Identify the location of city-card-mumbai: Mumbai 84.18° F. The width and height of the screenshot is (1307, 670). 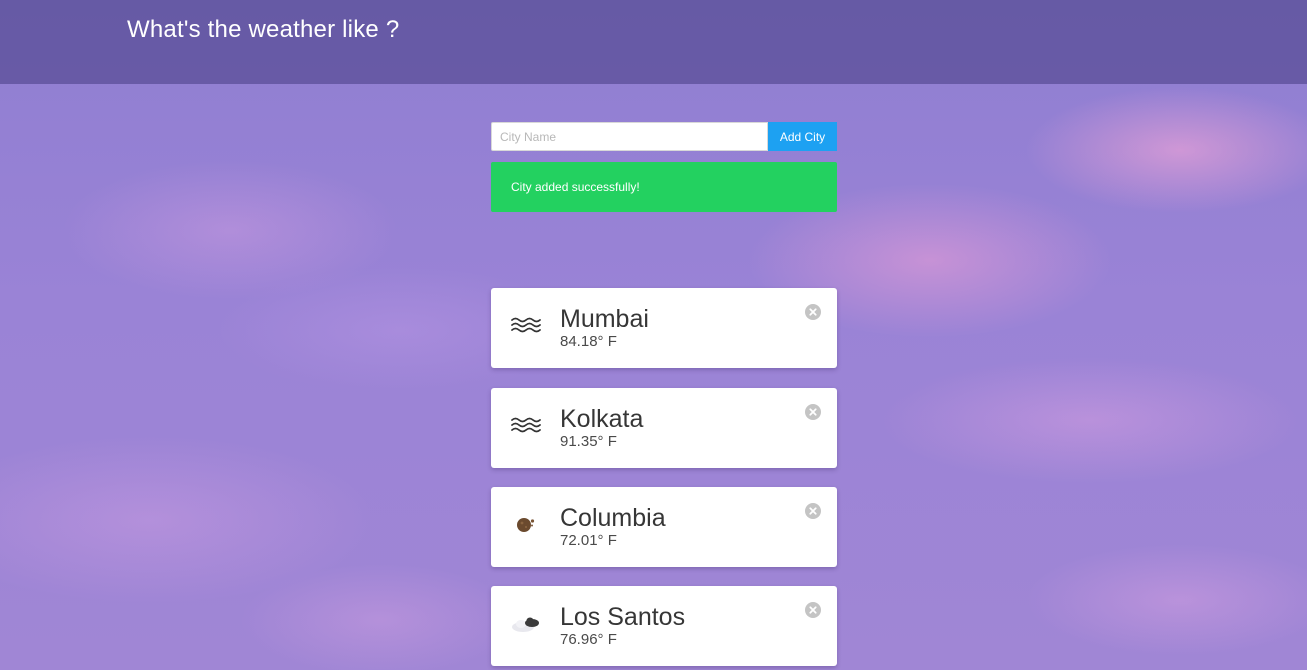
(664, 328).